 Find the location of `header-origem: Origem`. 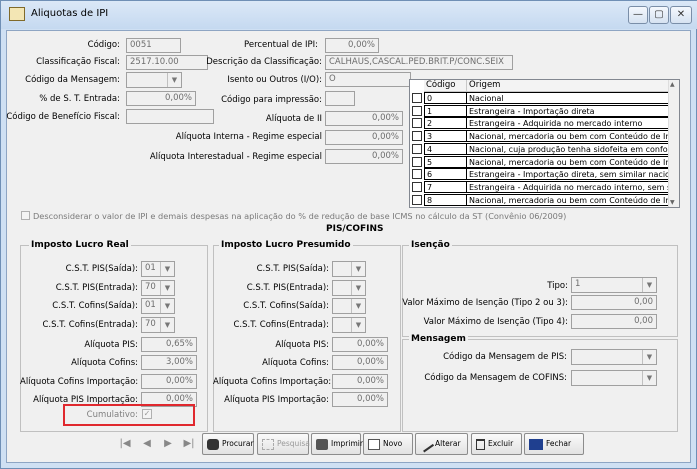

header-origem: Origem is located at coordinates (568, 86).